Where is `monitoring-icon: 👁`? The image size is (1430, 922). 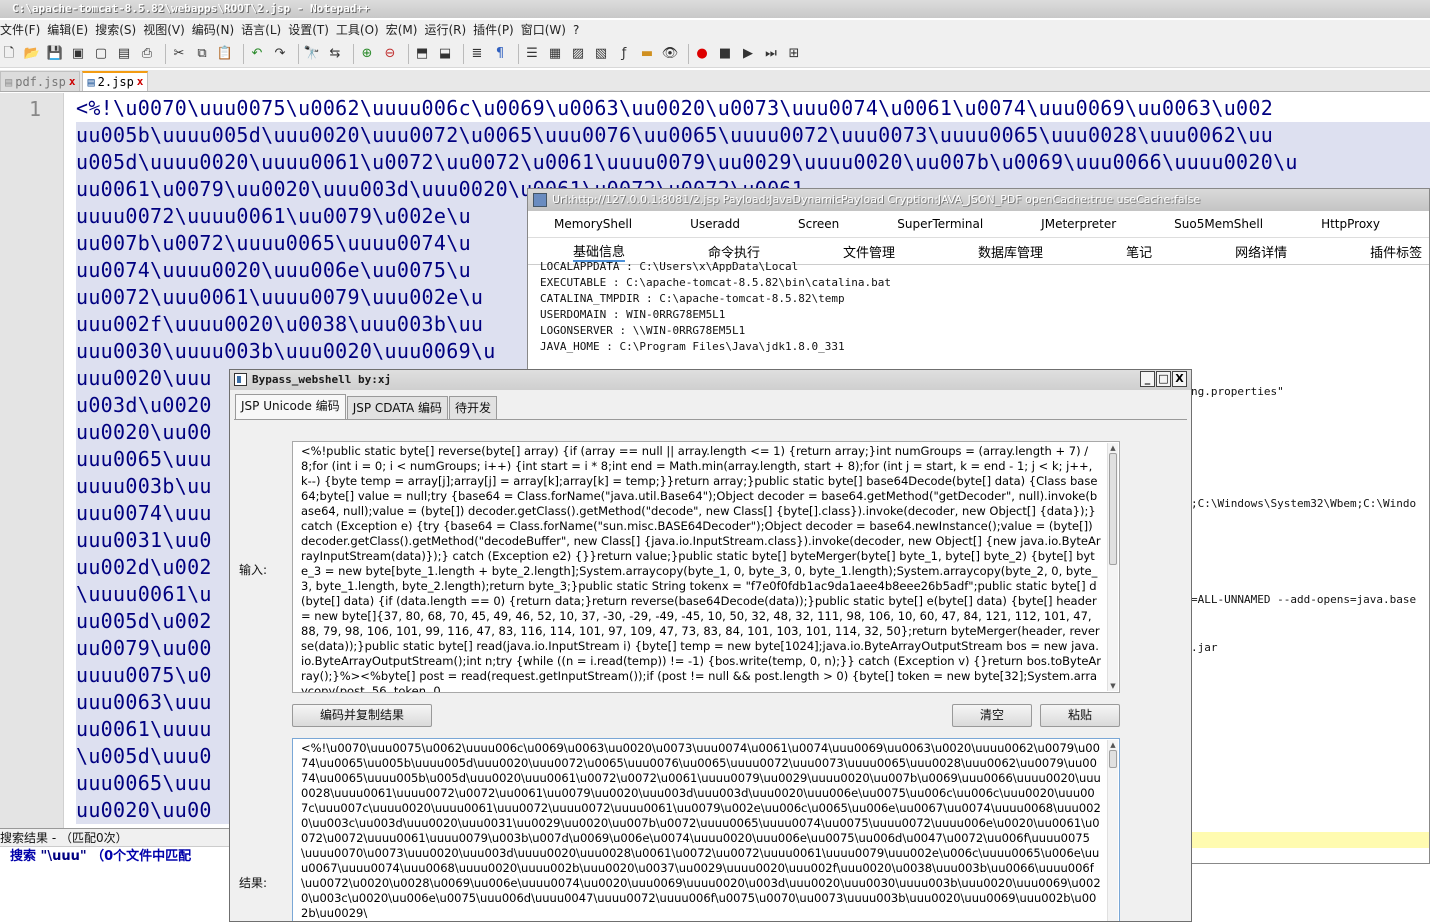
monitoring-icon: 👁 is located at coordinates (670, 54).